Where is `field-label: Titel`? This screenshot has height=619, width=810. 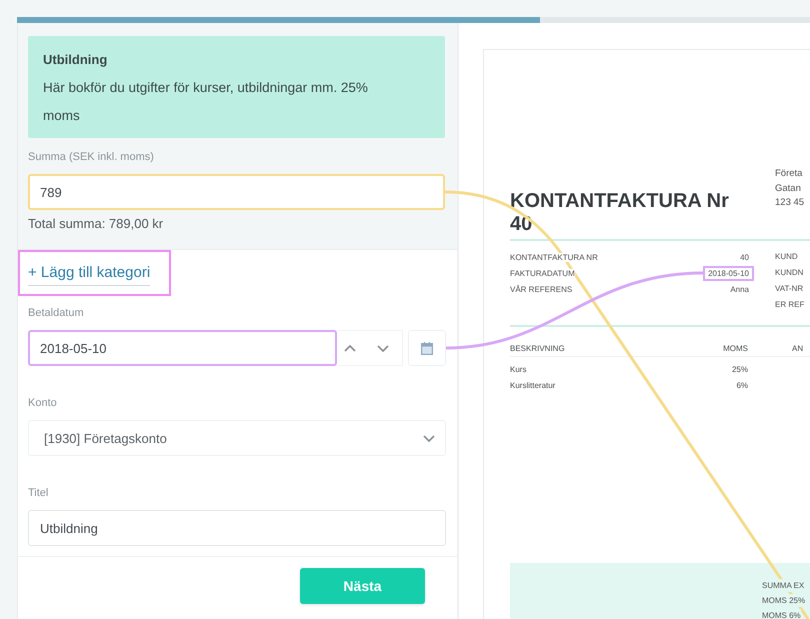 field-label: Titel is located at coordinates (39, 493).